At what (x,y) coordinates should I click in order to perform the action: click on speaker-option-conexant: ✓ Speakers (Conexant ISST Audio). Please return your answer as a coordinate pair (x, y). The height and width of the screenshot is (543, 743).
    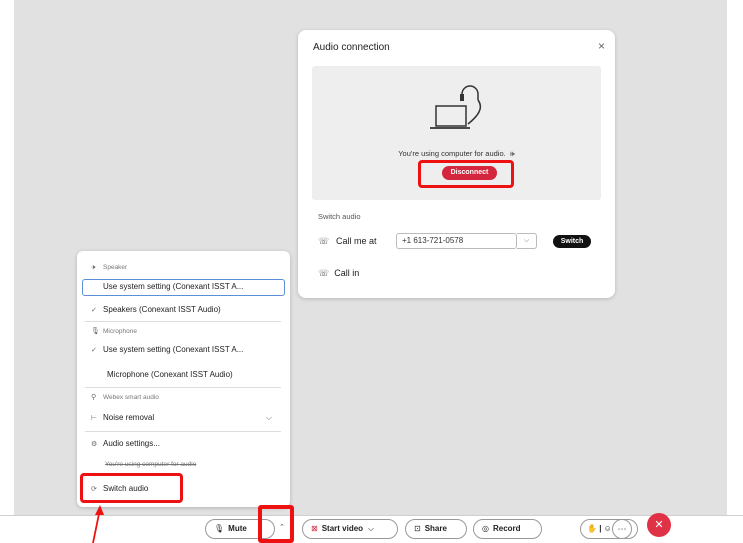
    Looking at the image, I should click on (183, 310).